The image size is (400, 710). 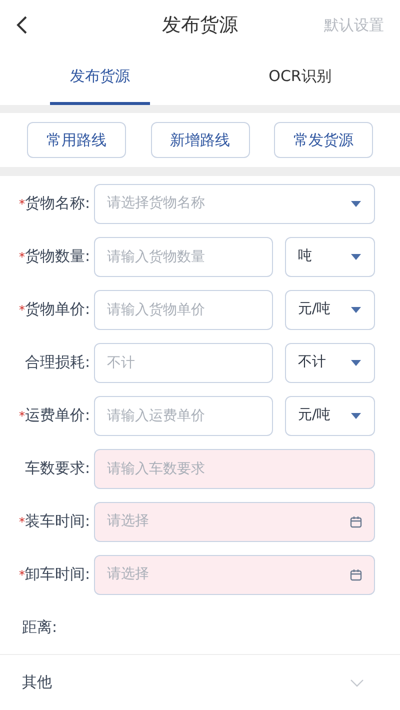 I want to click on tab: OCR识别, so click(x=300, y=77).